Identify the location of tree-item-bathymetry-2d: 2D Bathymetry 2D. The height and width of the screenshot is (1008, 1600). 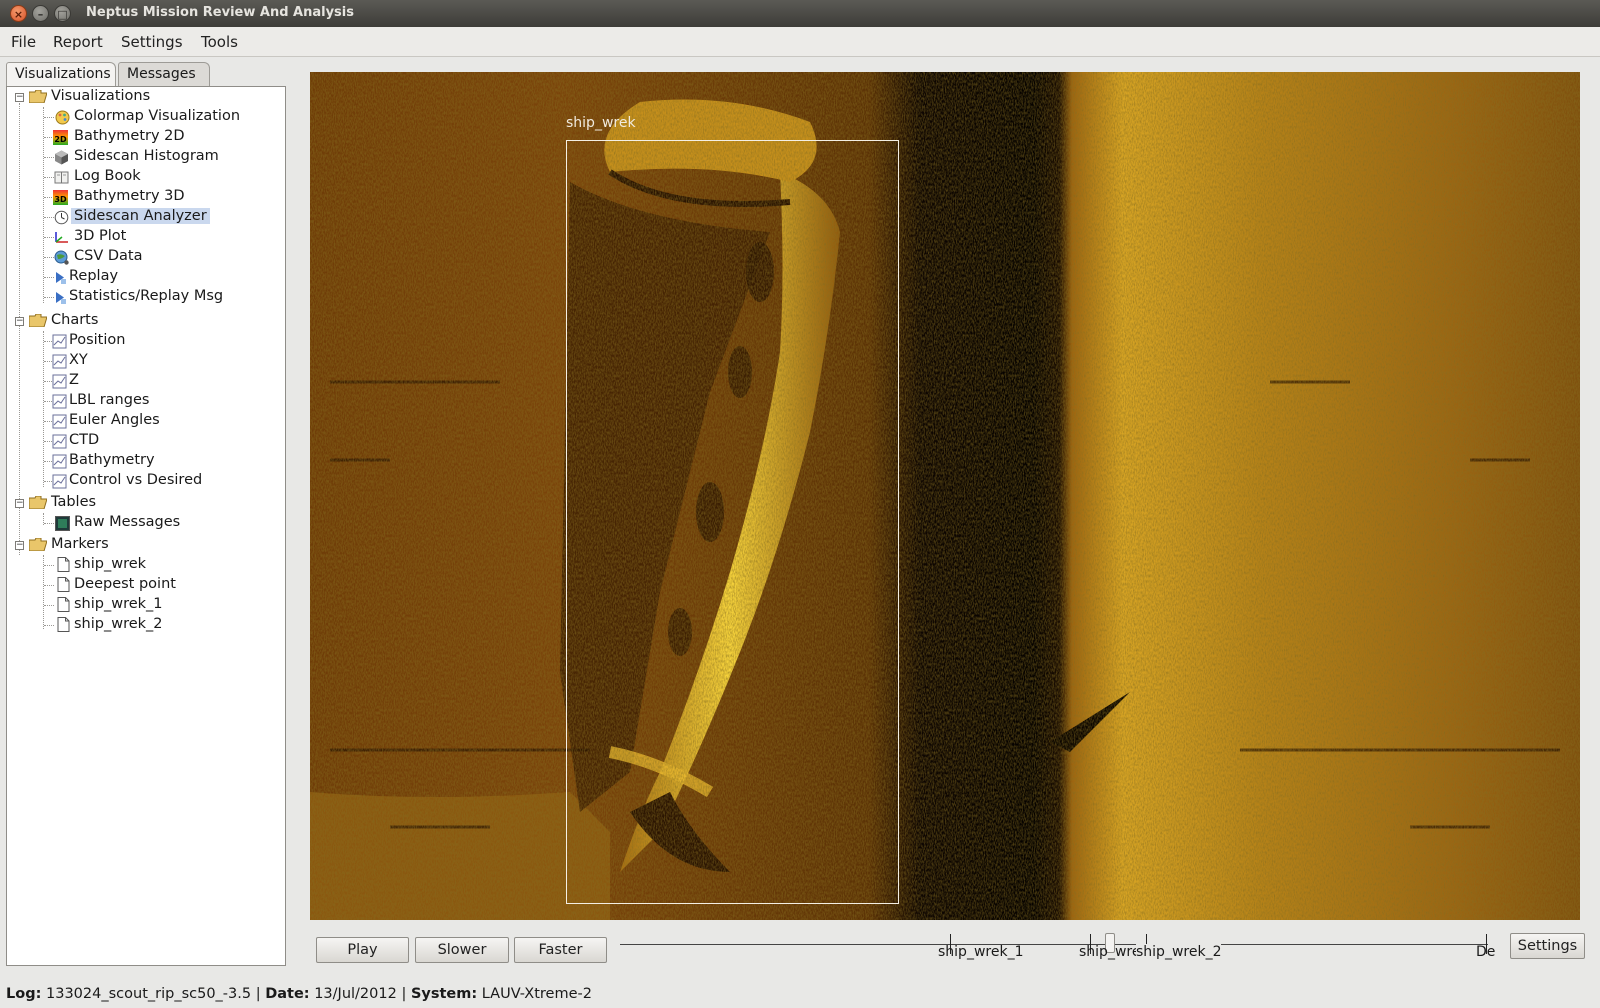
(145, 137).